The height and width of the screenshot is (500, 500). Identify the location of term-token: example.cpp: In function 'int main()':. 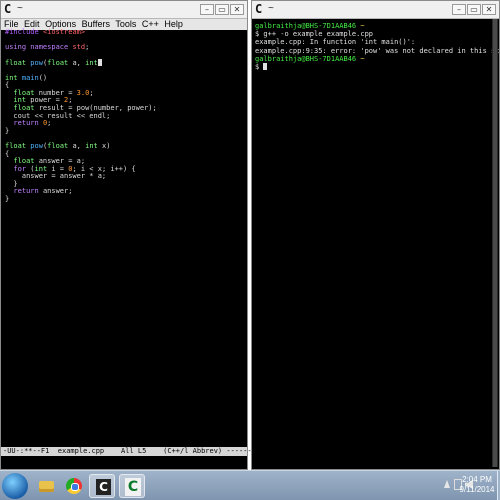
(335, 42).